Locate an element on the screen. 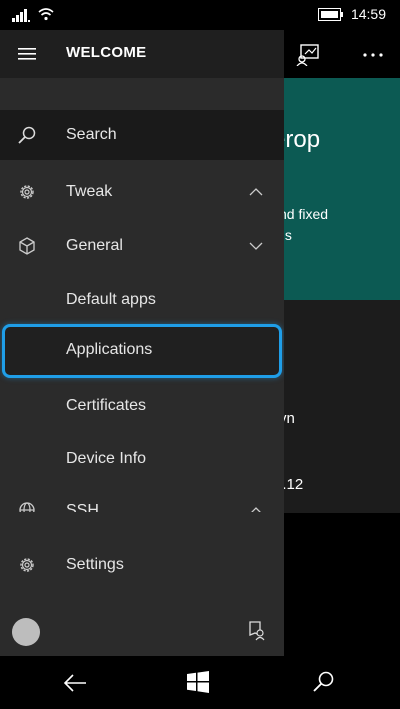  menu-icon is located at coordinates (27, 54).